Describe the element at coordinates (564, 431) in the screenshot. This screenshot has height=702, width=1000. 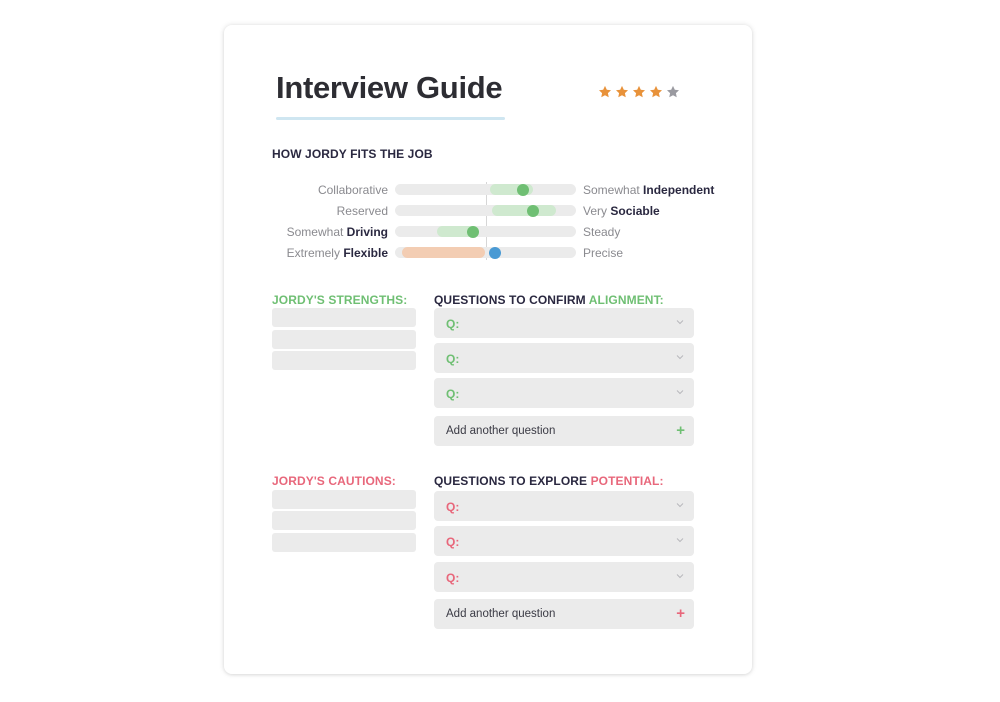
I see `add-confirm-question-button: Add another question +` at that location.